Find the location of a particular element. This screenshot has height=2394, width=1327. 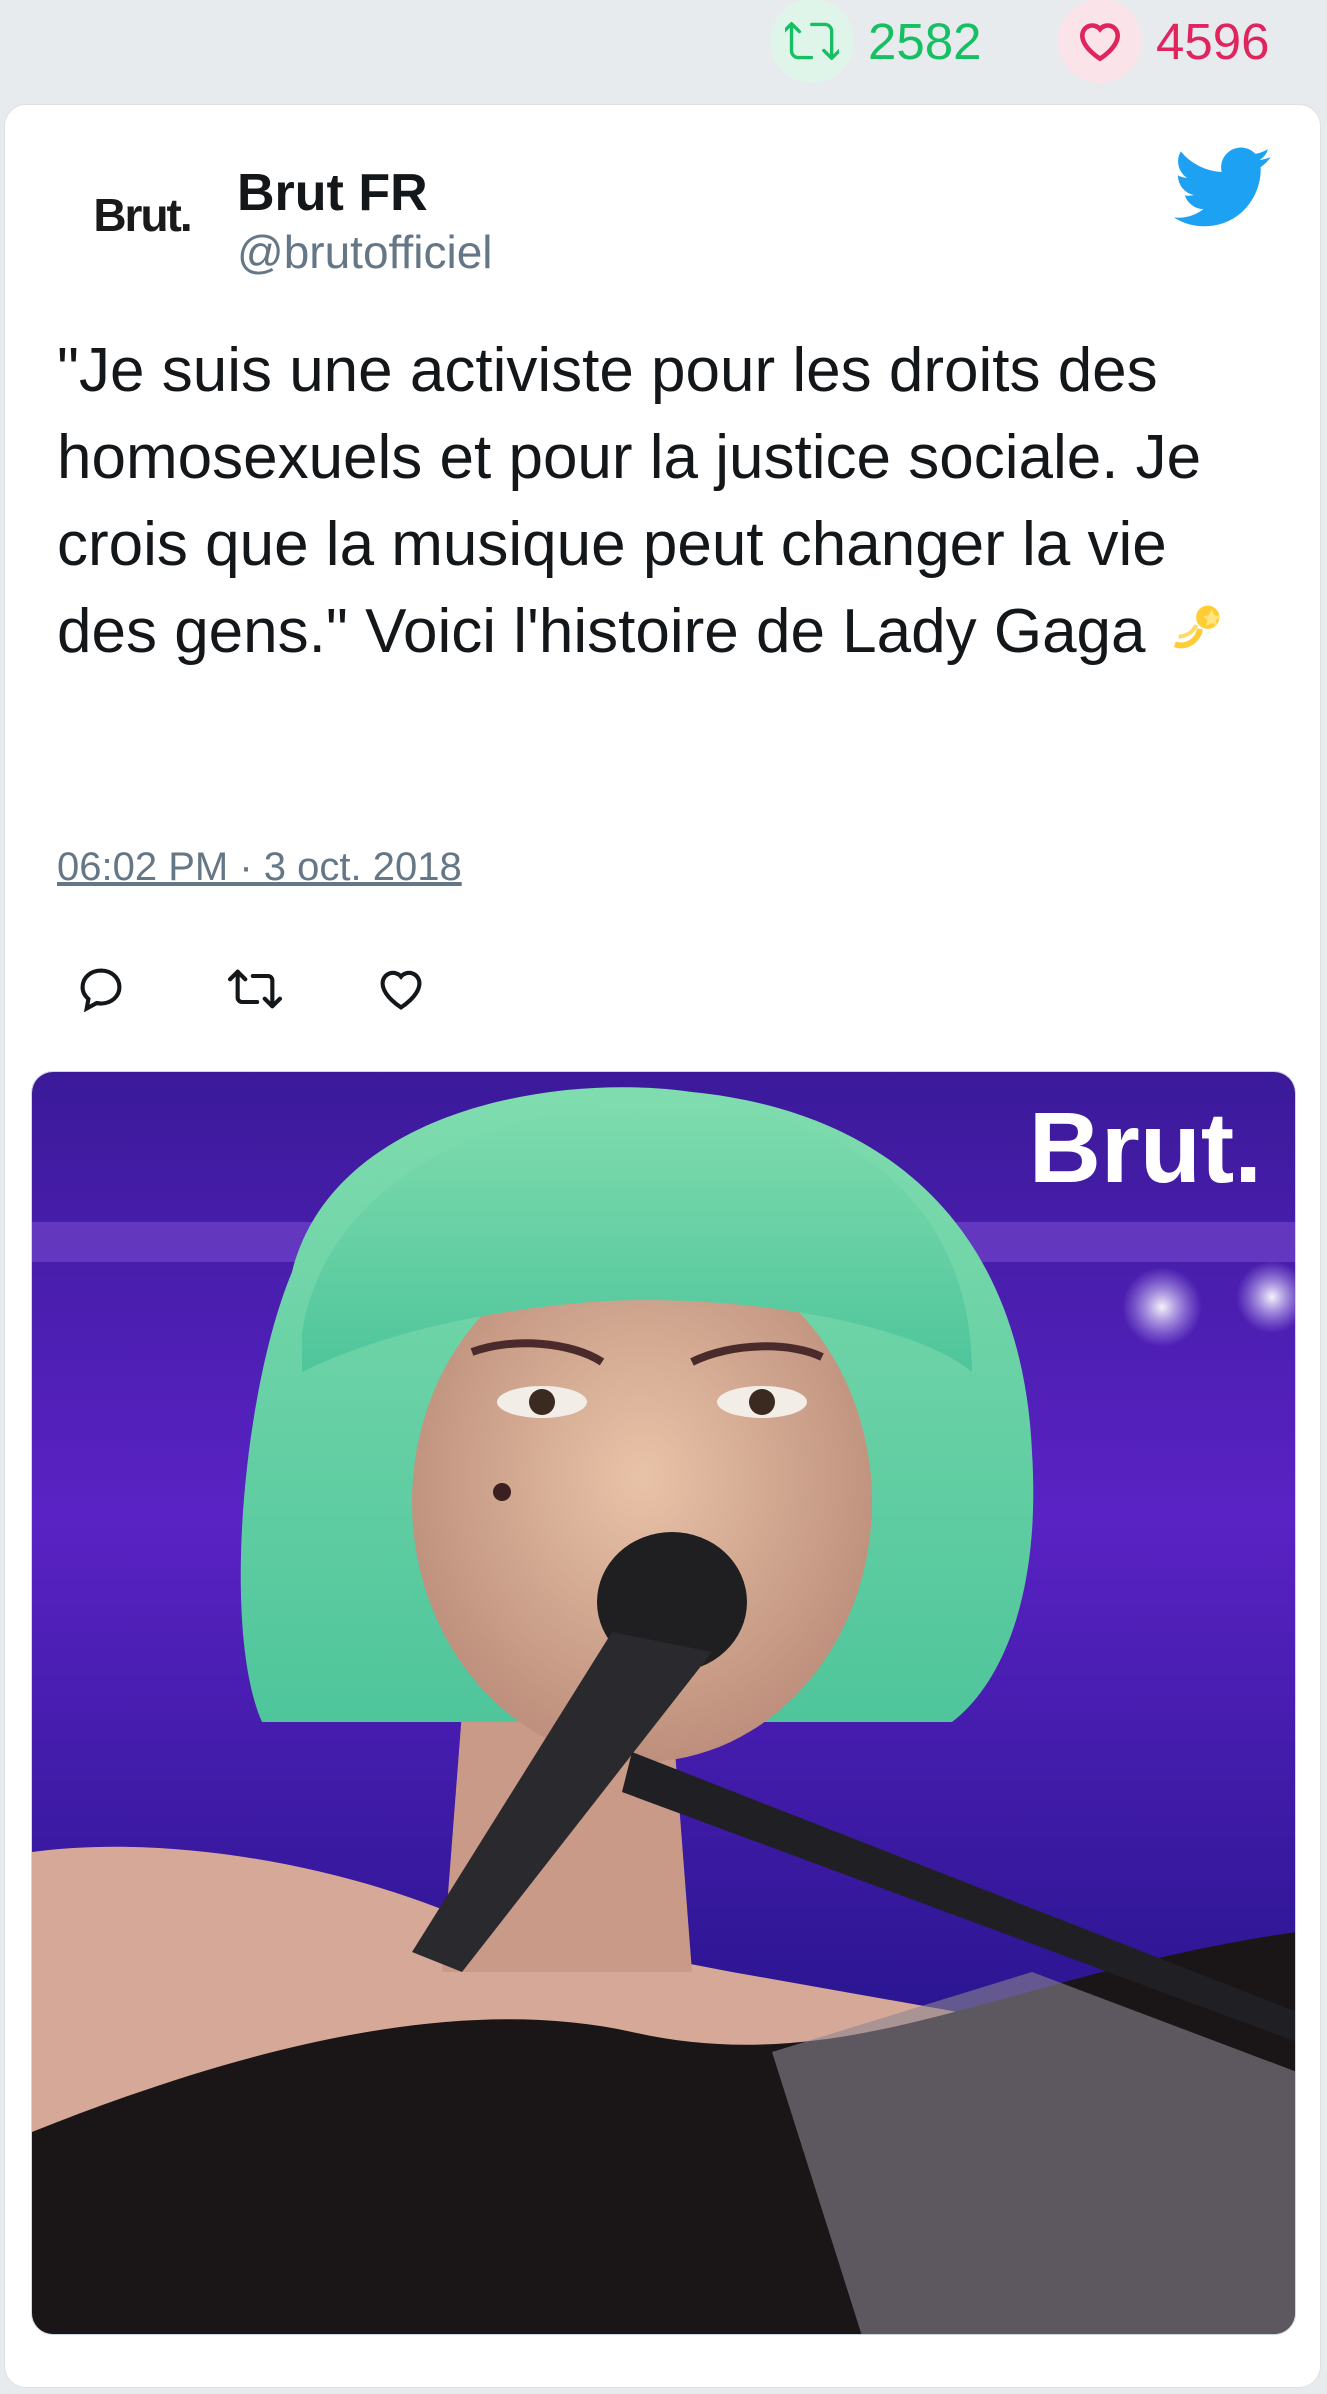

retweet-count-stat: 2582 is located at coordinates (876, 41).